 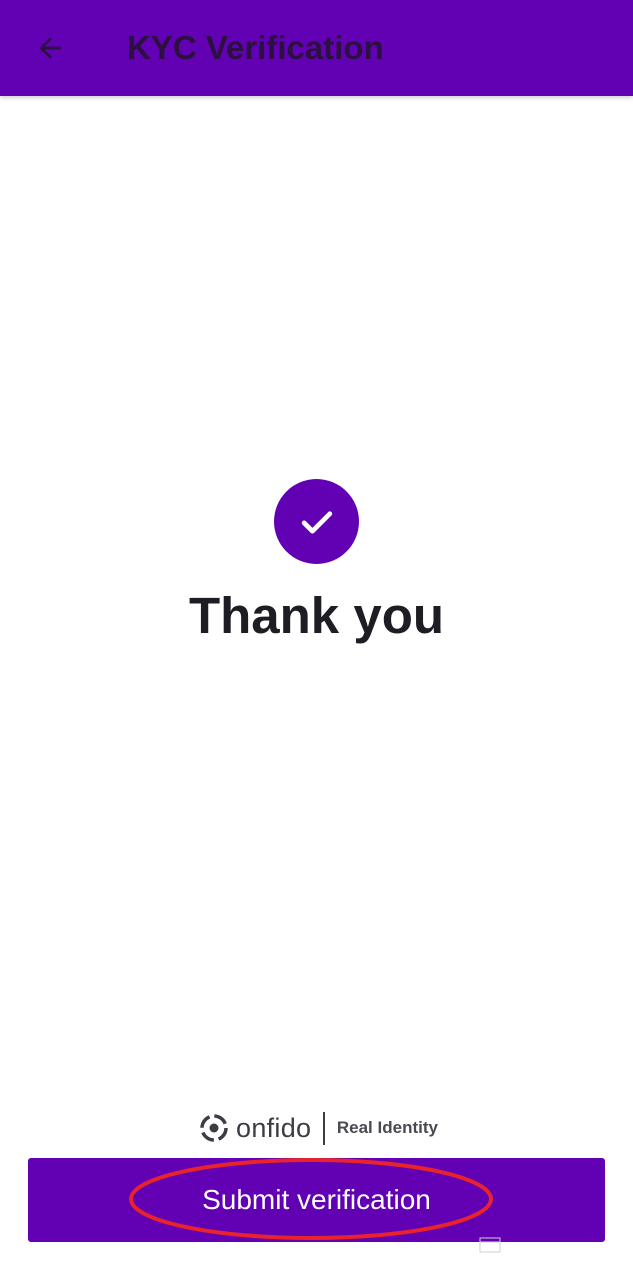 What do you see at coordinates (214, 1128) in the screenshot?
I see `onfido-logo-icon` at bounding box center [214, 1128].